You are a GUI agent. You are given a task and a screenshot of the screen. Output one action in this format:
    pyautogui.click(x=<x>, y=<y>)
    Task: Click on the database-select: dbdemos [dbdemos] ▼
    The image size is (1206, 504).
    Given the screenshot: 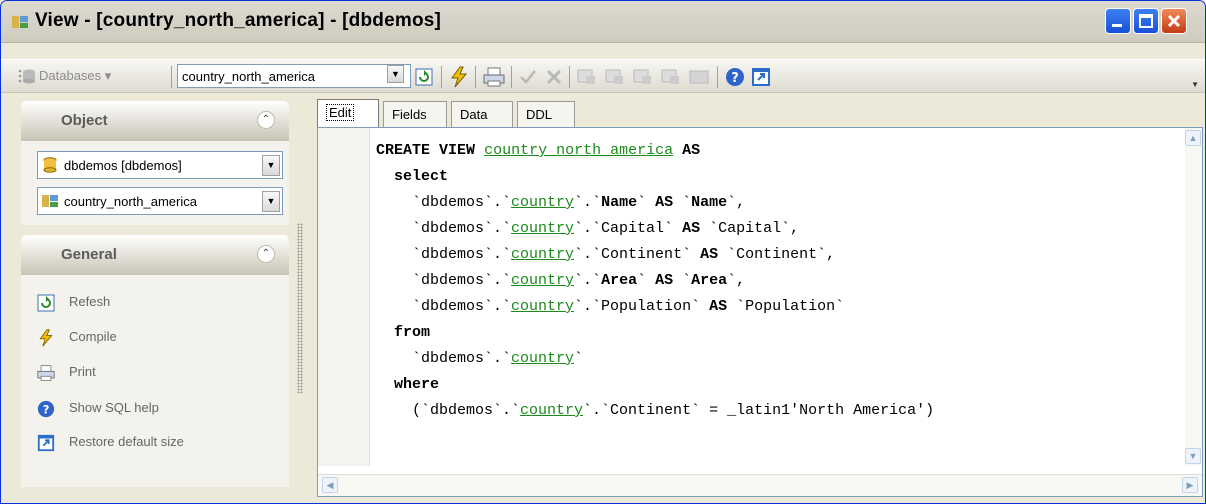 What is the action you would take?
    pyautogui.click(x=160, y=165)
    